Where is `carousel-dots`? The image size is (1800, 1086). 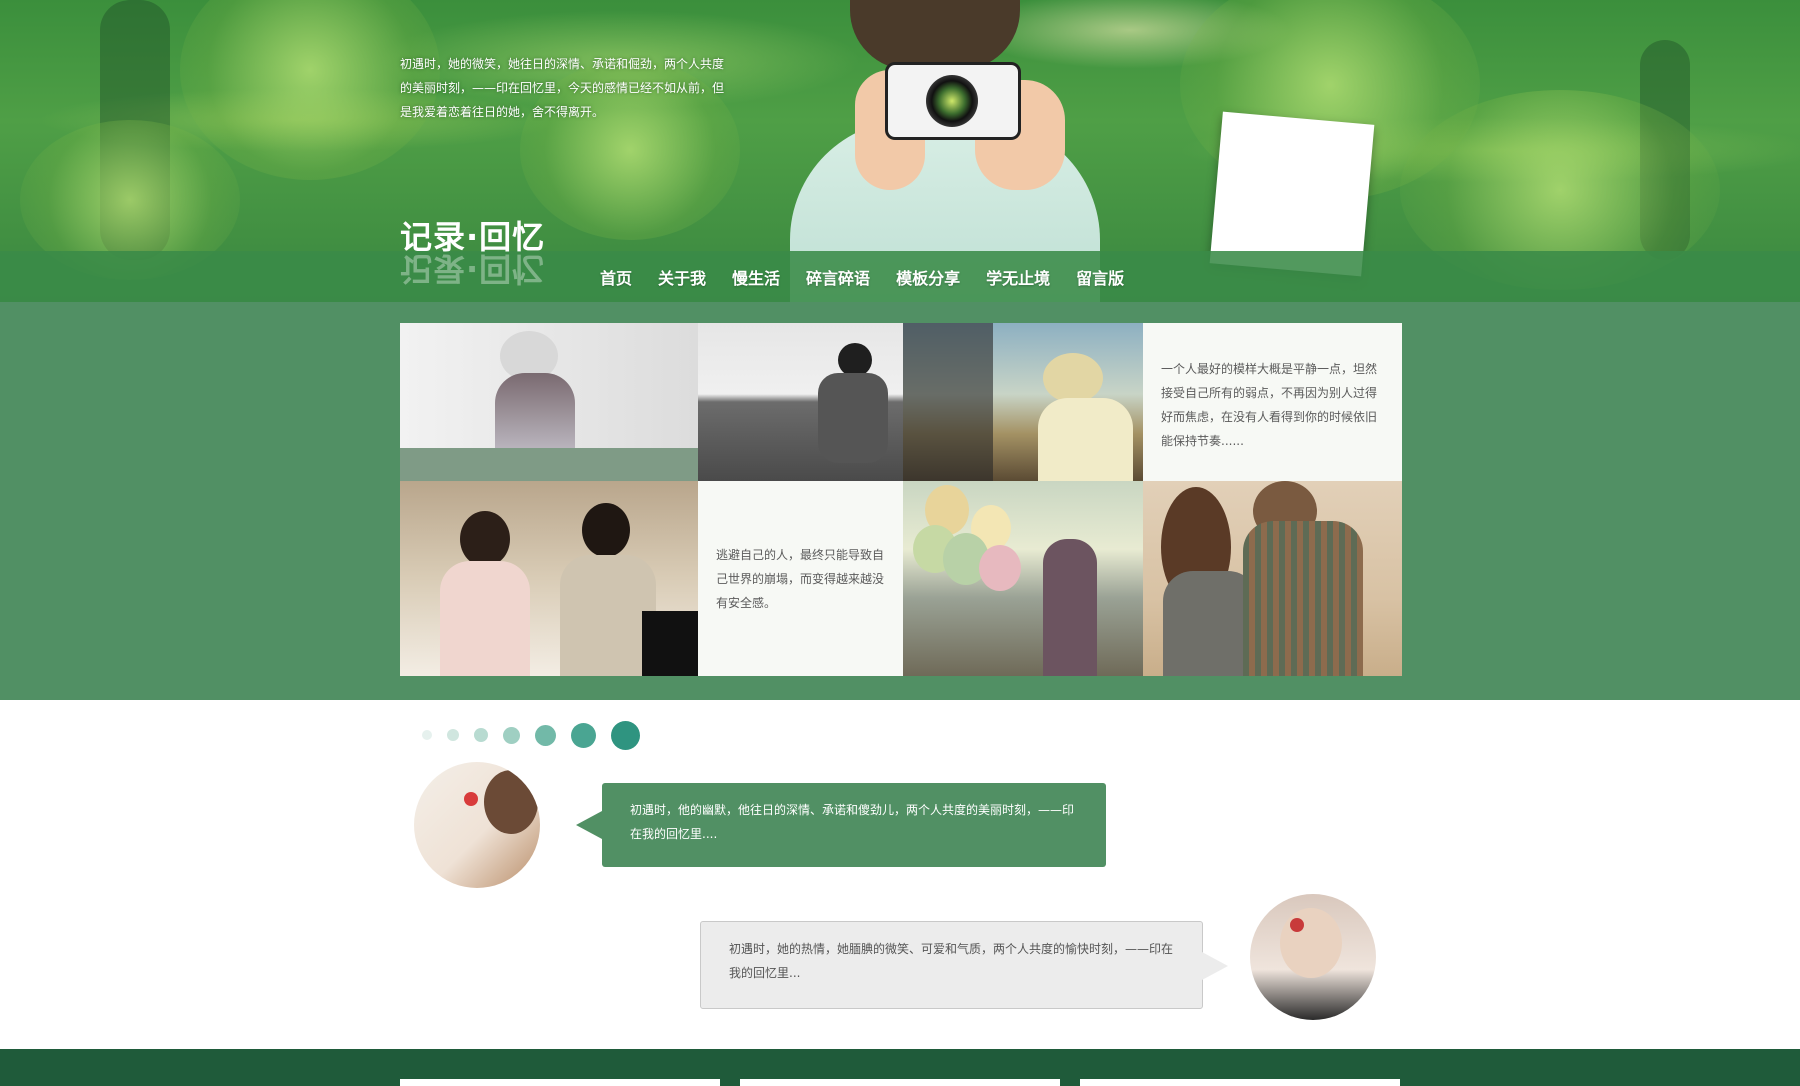
carousel-dots is located at coordinates (538, 735).